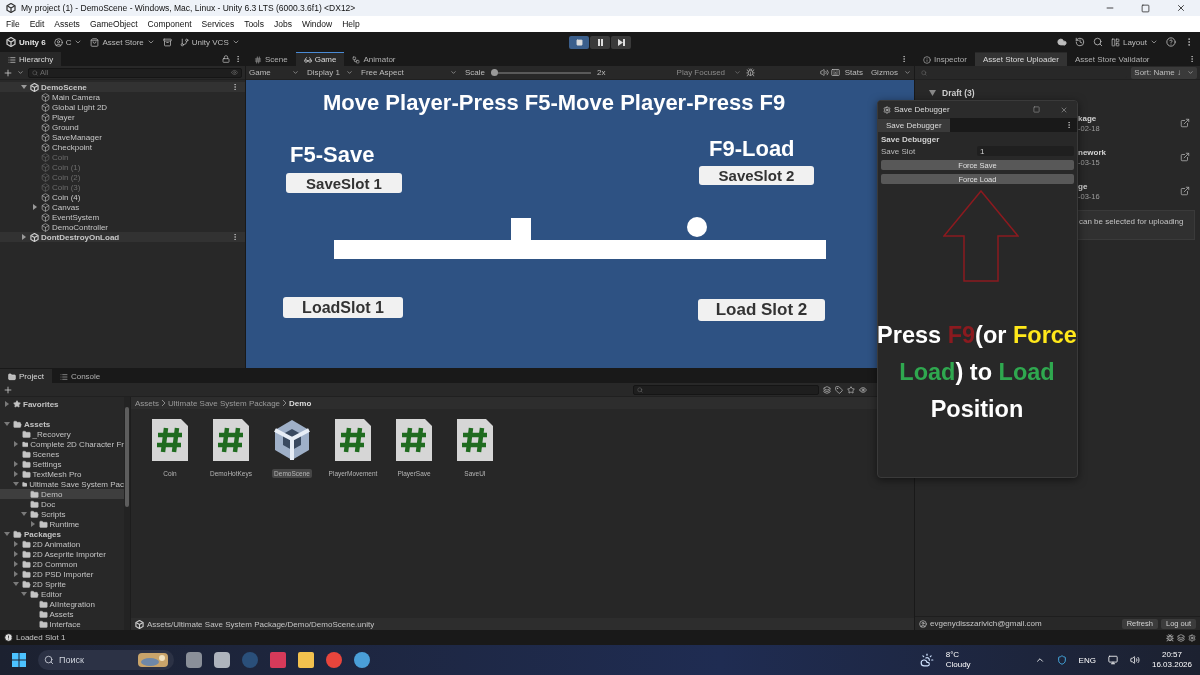 Image resolution: width=1200 pixels, height=675 pixels. Describe the element at coordinates (1181, 8) in the screenshot. I see `close-icon` at that location.